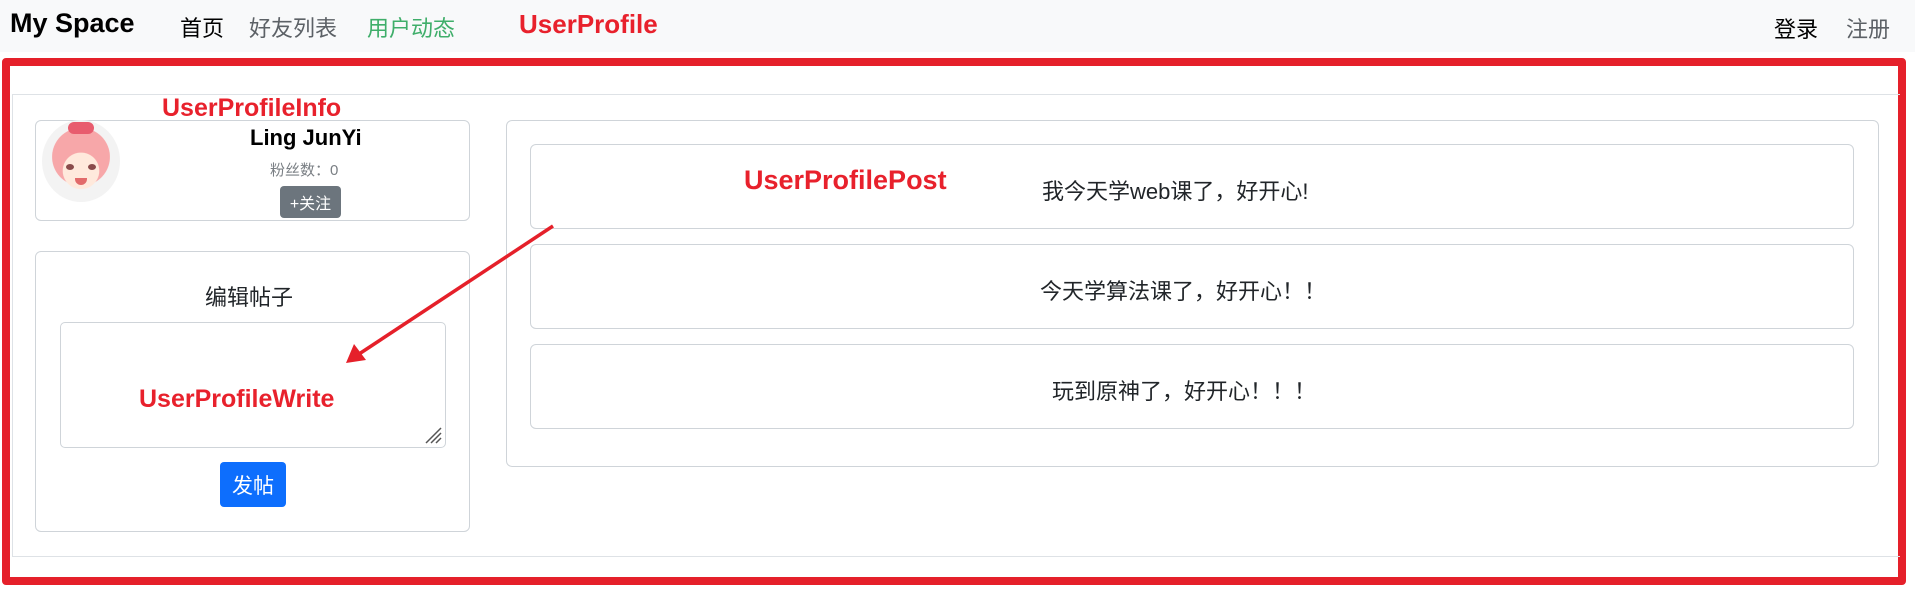 The width and height of the screenshot is (1915, 592). What do you see at coordinates (957, 26) in the screenshot?
I see `navbar: My Space 首页 好友列表 用户动态 UserProfile 登录 注册` at bounding box center [957, 26].